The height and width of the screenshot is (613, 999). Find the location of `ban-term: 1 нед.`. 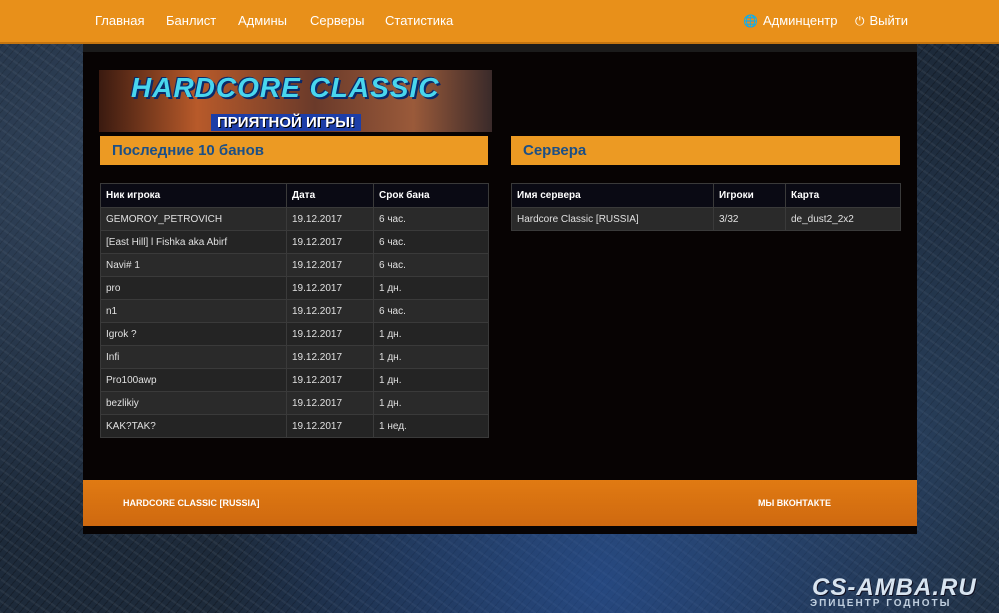

ban-term: 1 нед. is located at coordinates (431, 426).